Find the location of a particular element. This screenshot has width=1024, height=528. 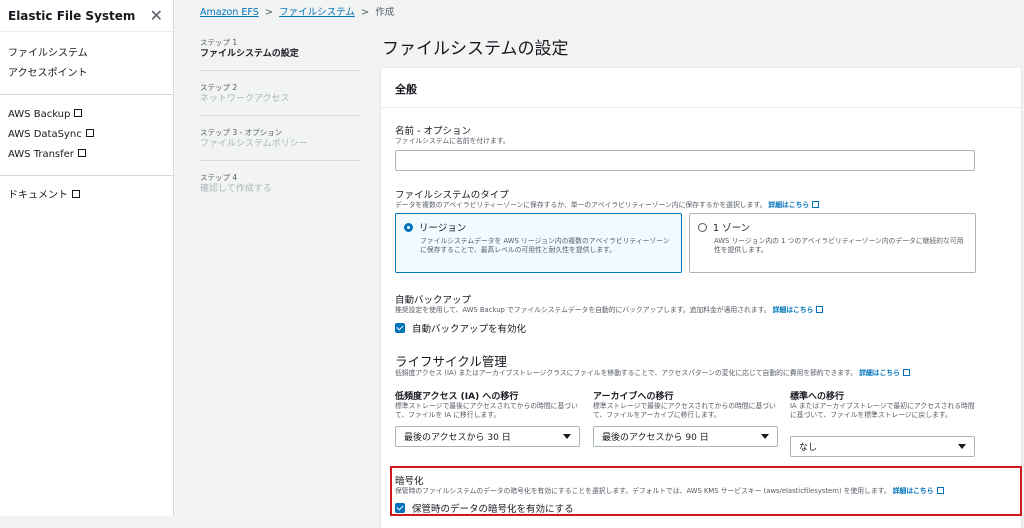

step-3: ステップ 3 - オプション ファイルシステムポリシー is located at coordinates (280, 144).